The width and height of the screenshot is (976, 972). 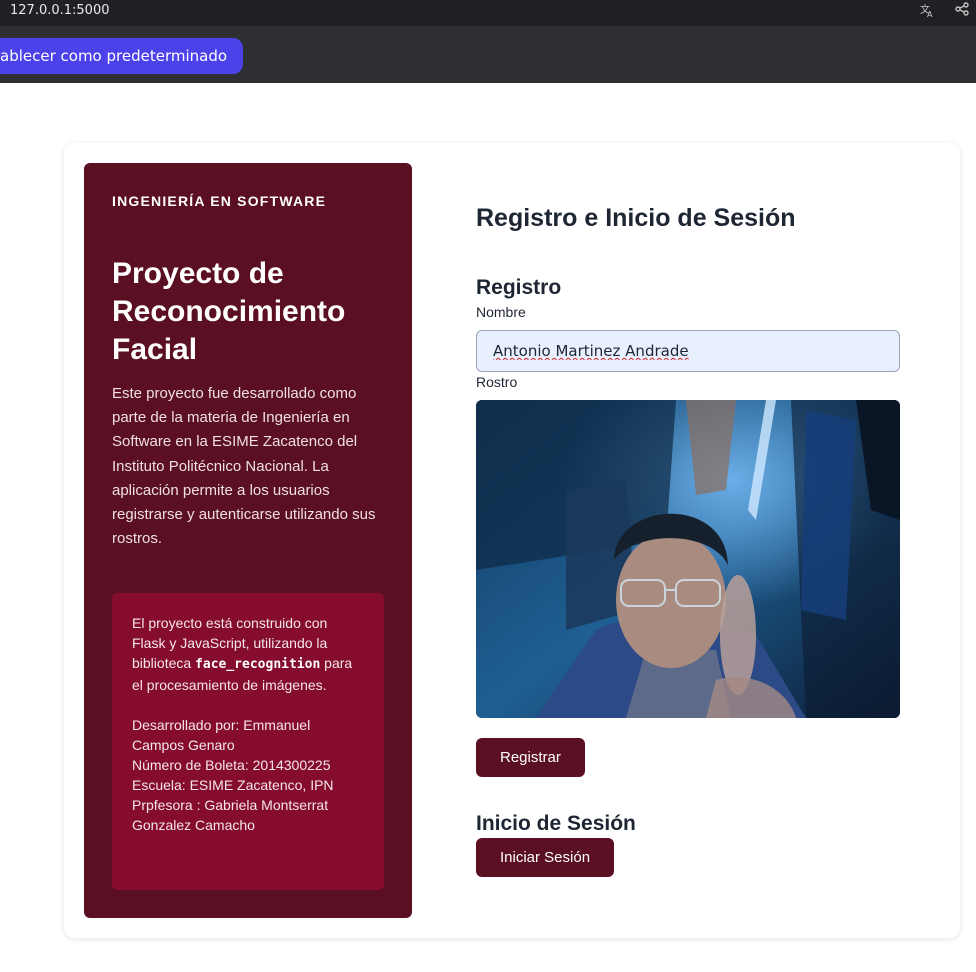 What do you see at coordinates (519, 287) in the screenshot?
I see `register-heading: Registro` at bounding box center [519, 287].